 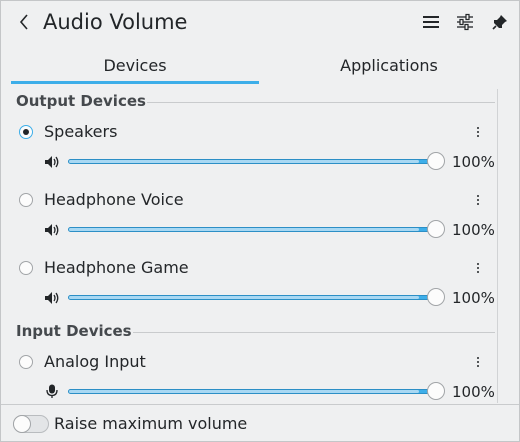 I want to click on pin-button, so click(x=500, y=22).